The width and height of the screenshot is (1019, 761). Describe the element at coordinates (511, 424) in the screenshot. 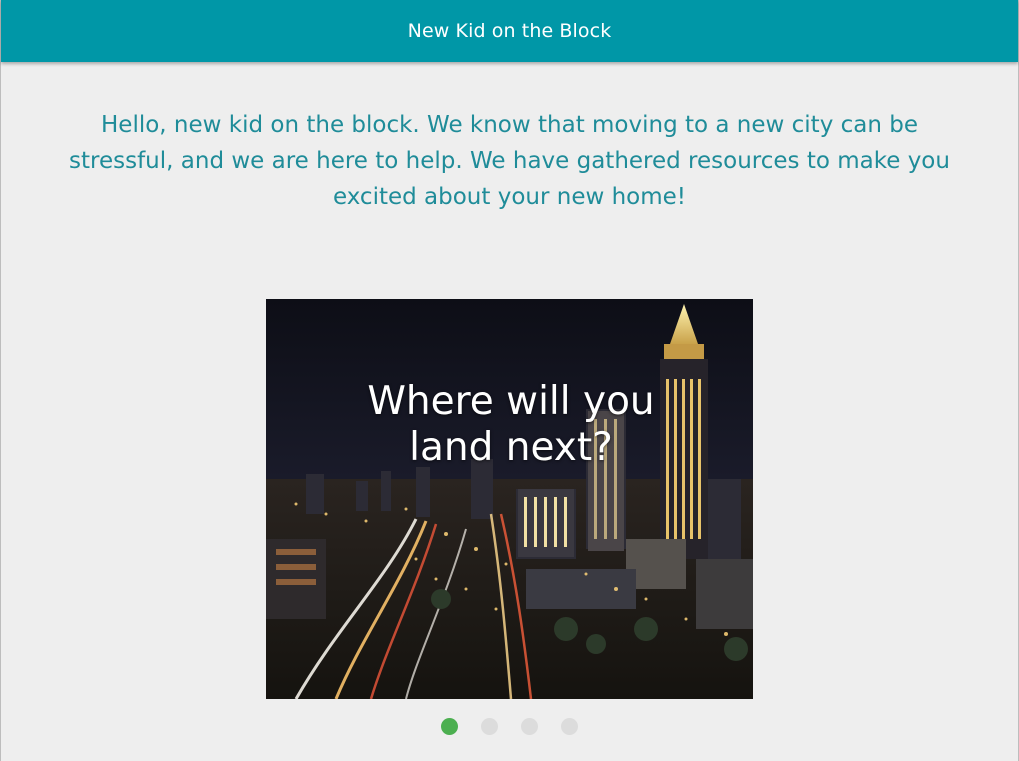

I see `slide-caption: Where will you land next?` at that location.